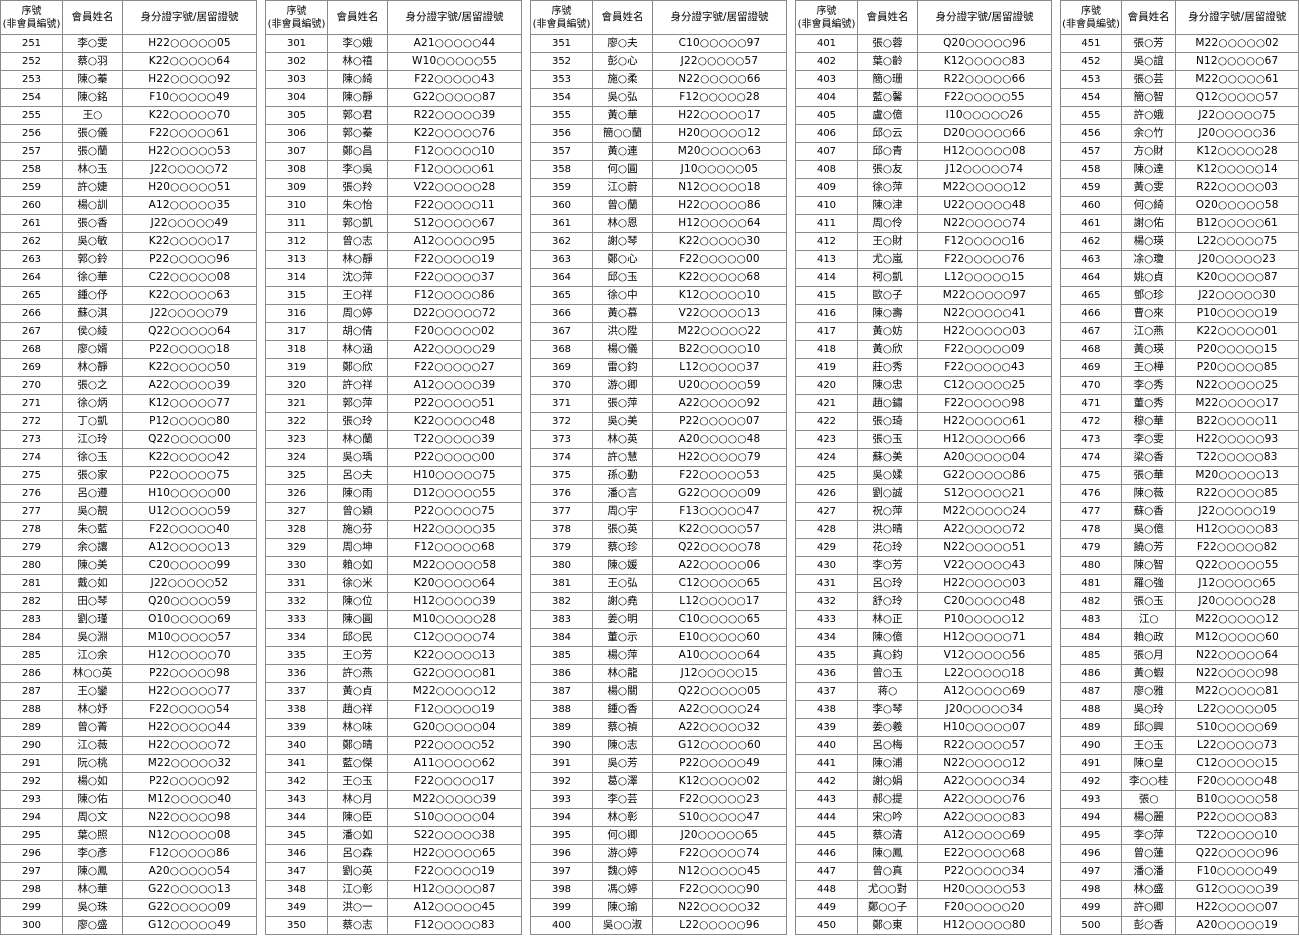 The image size is (1299, 937). I want to click on cell-sequence: 255, so click(31, 115).